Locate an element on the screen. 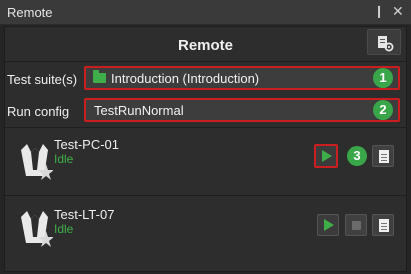 This screenshot has height=274, width=411. settings-icon is located at coordinates (386, 44).